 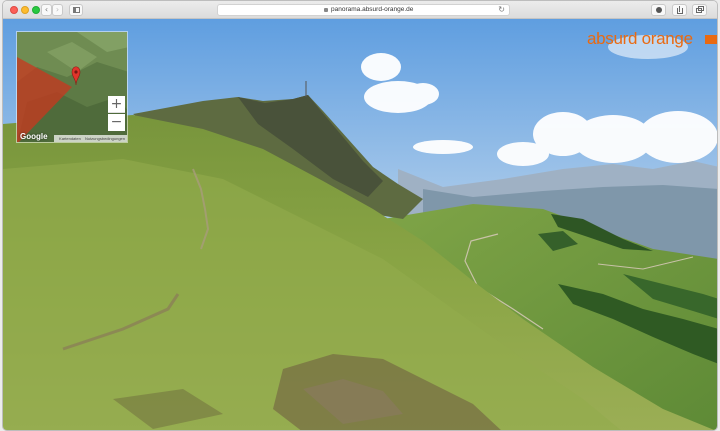 I want to click on absurd-orange-logo: absurd orange, so click(x=640, y=39).